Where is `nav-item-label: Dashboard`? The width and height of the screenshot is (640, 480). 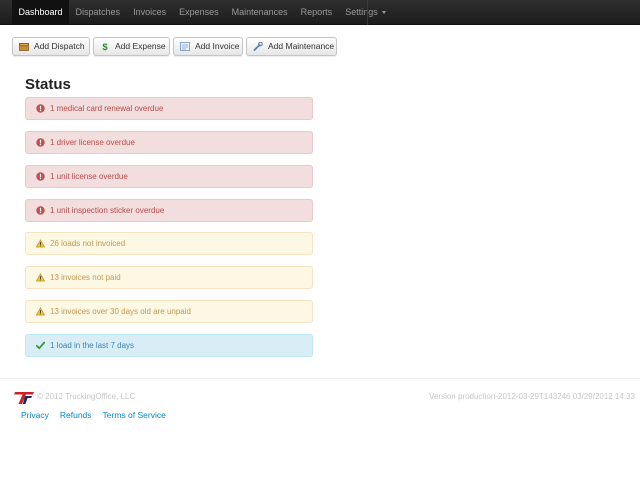
nav-item-label: Dashboard is located at coordinates (40, 12).